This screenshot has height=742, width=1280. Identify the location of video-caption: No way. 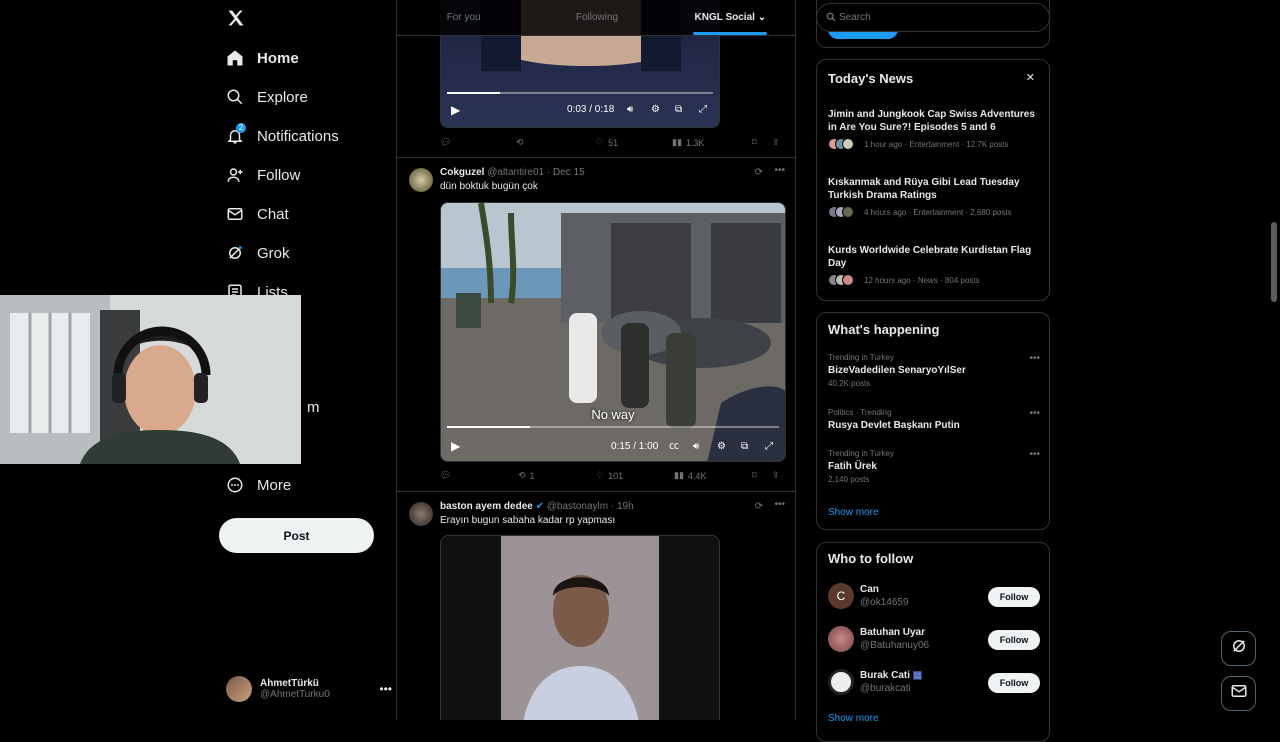
(613, 414).